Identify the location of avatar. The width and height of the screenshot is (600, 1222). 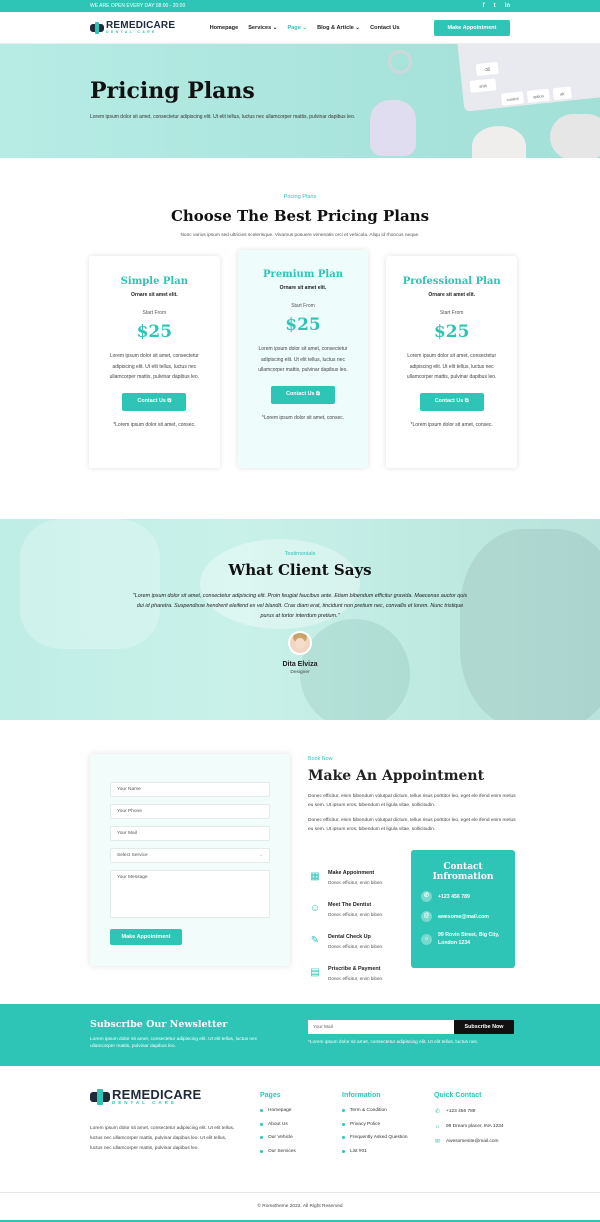
(300, 643).